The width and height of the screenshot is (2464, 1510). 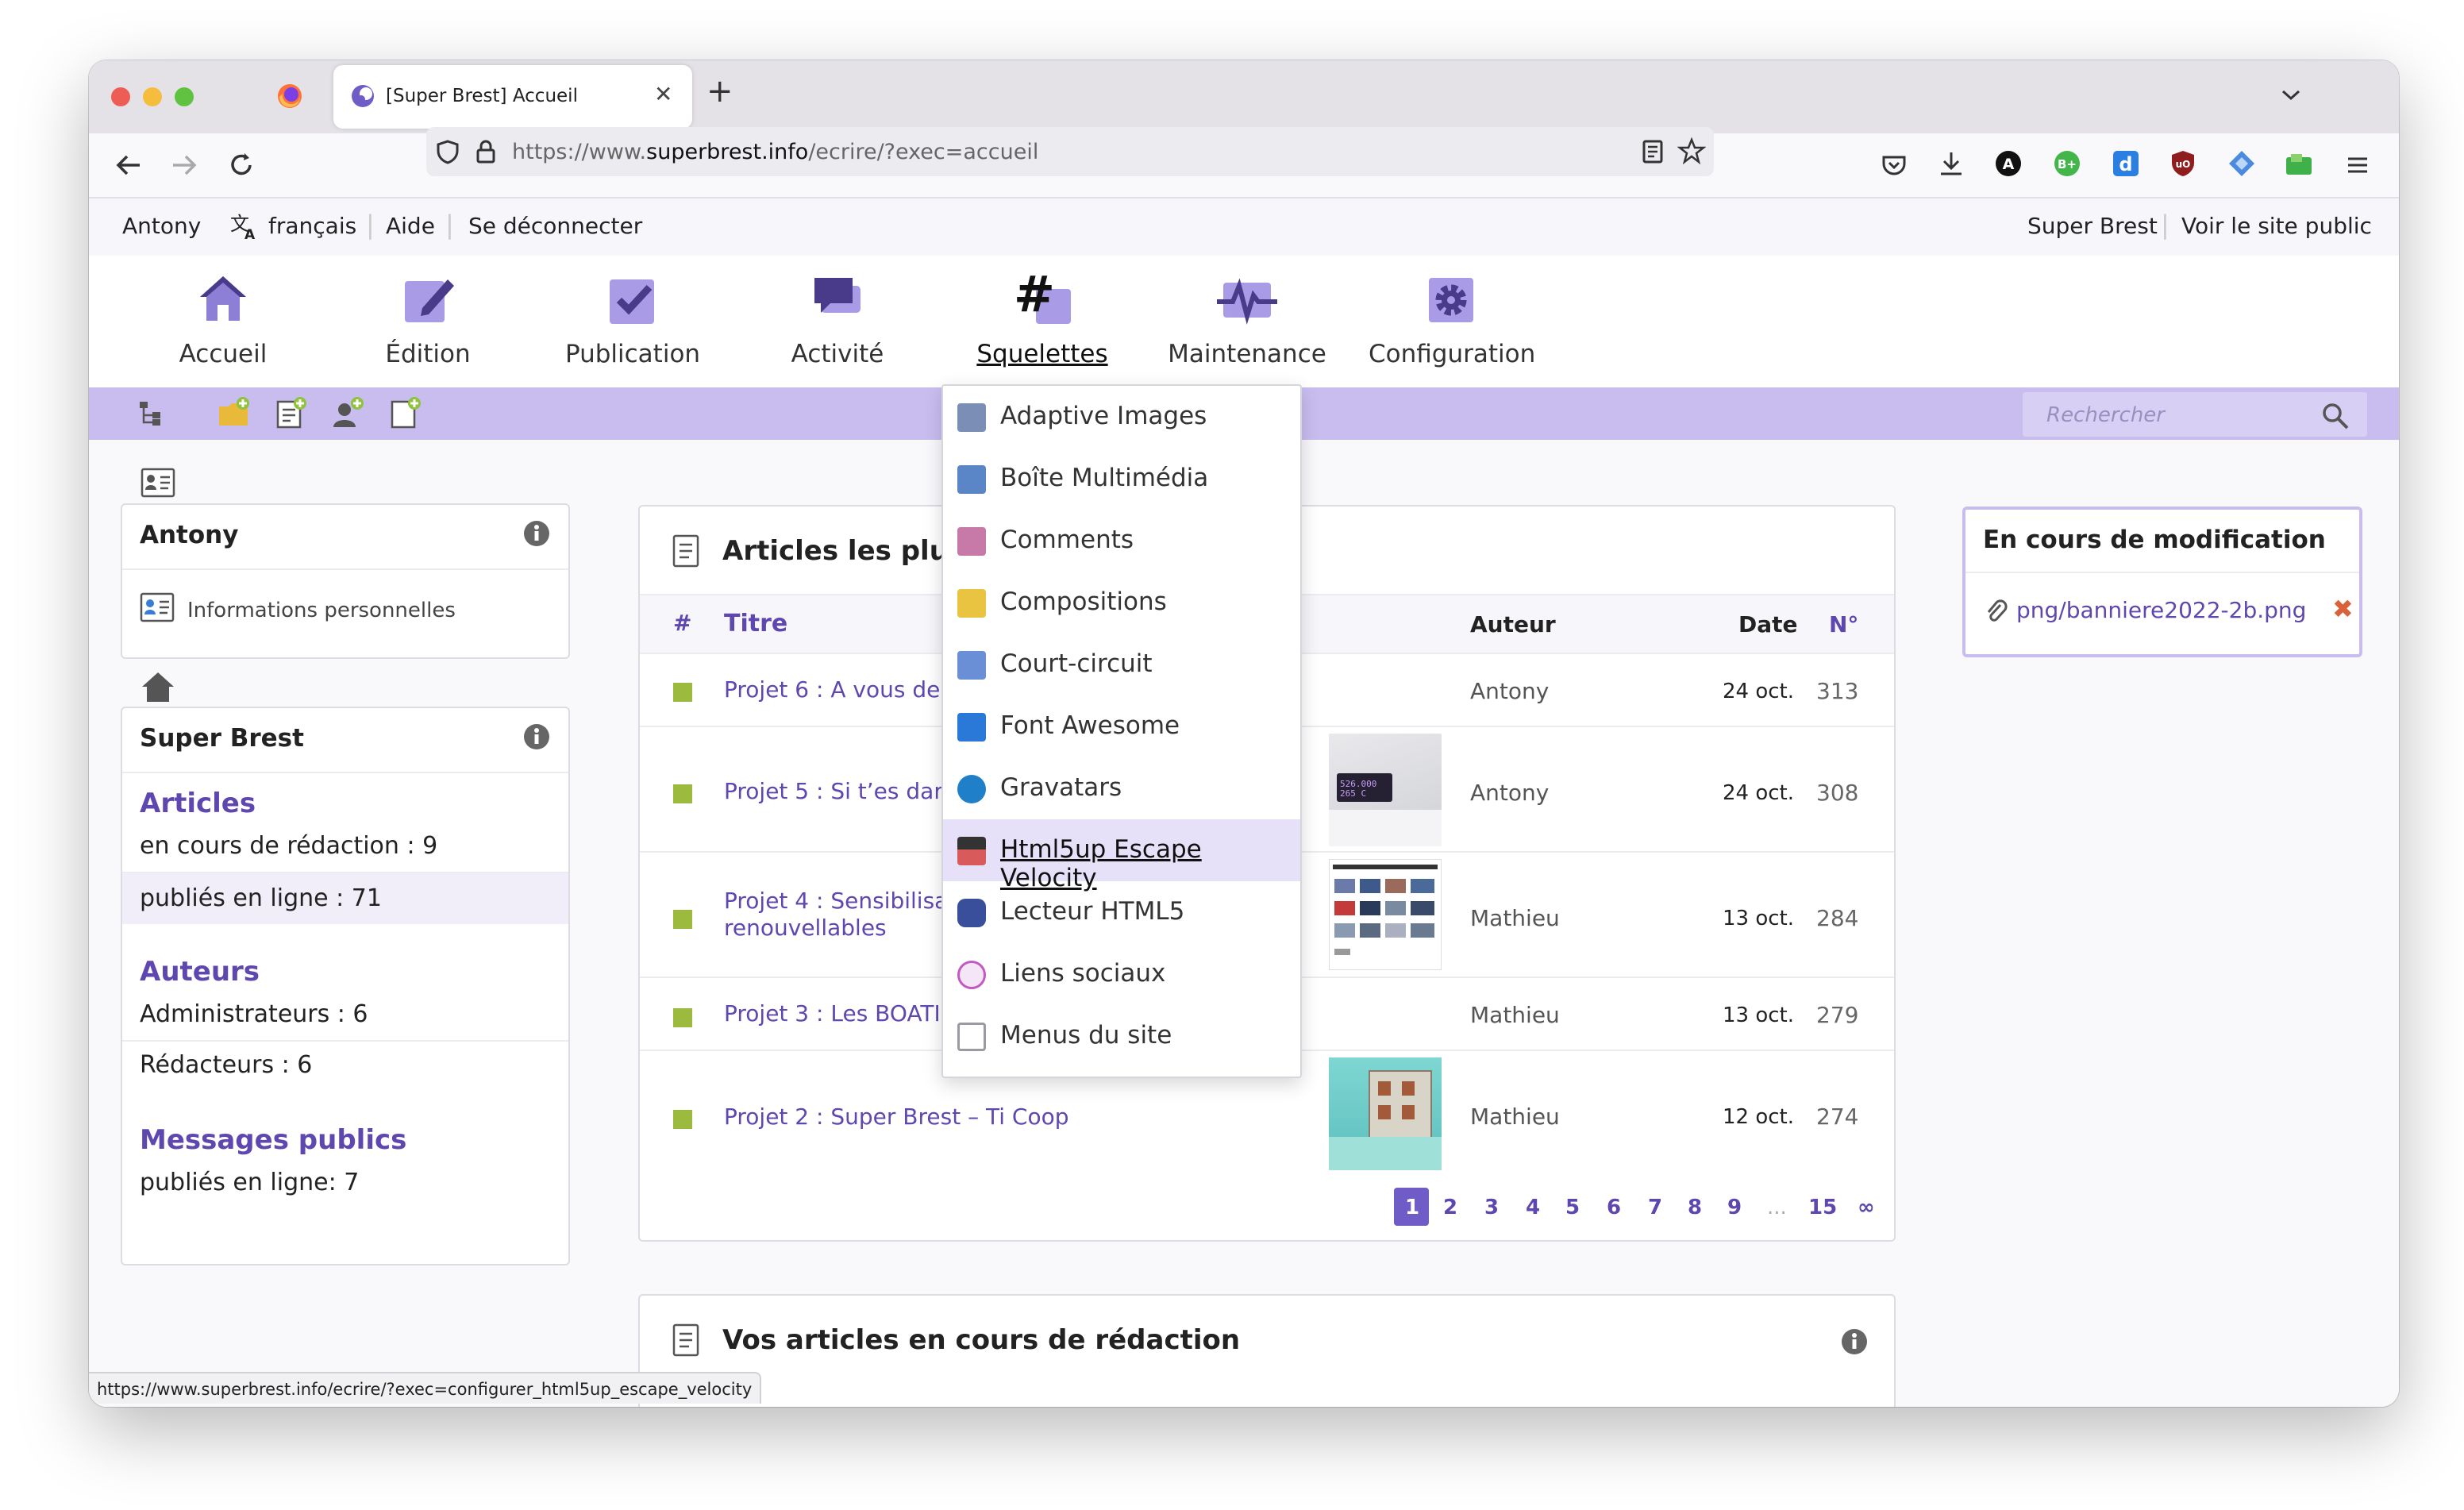 What do you see at coordinates (1533, 1207) in the screenshot?
I see `page-4-link: 4` at bounding box center [1533, 1207].